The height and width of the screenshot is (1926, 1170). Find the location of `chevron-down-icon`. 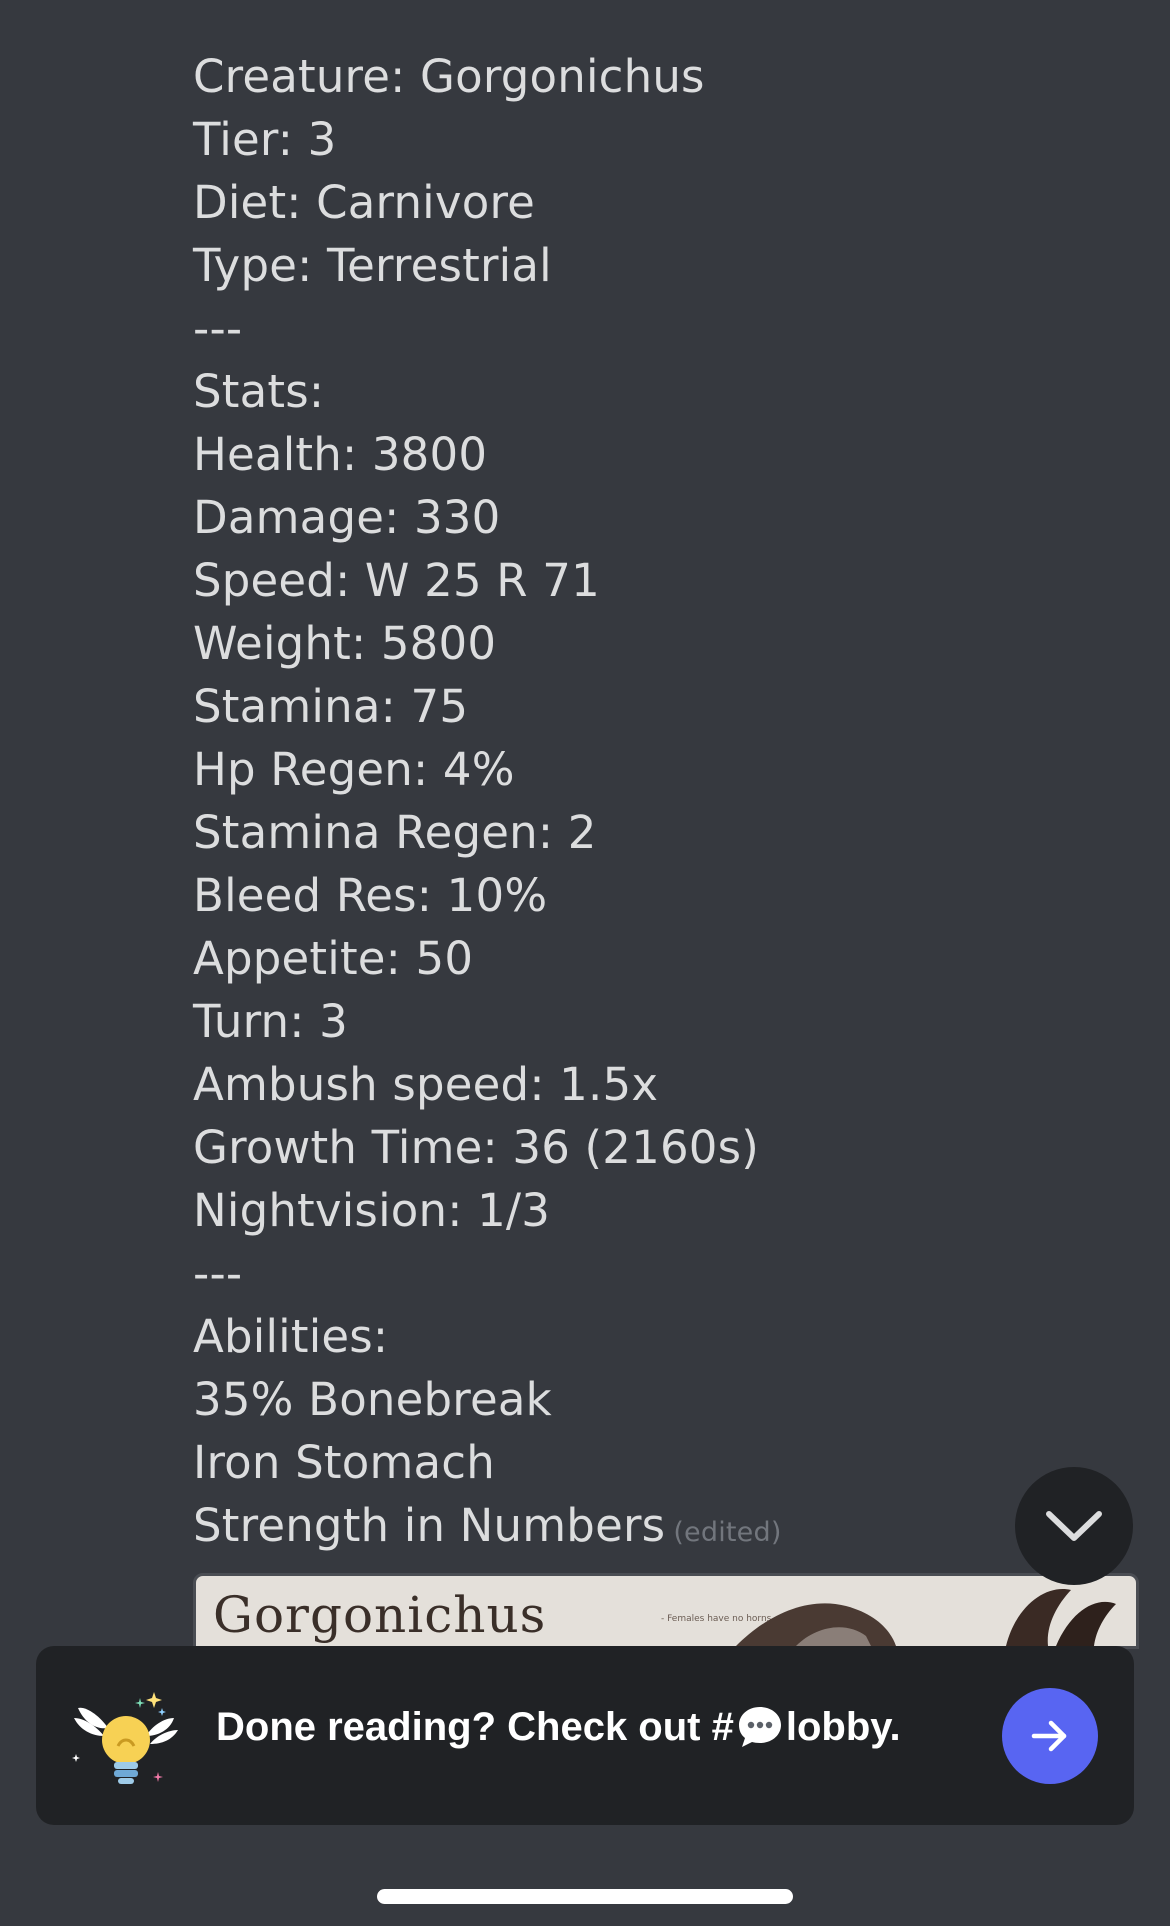

chevron-down-icon is located at coordinates (1074, 1526).